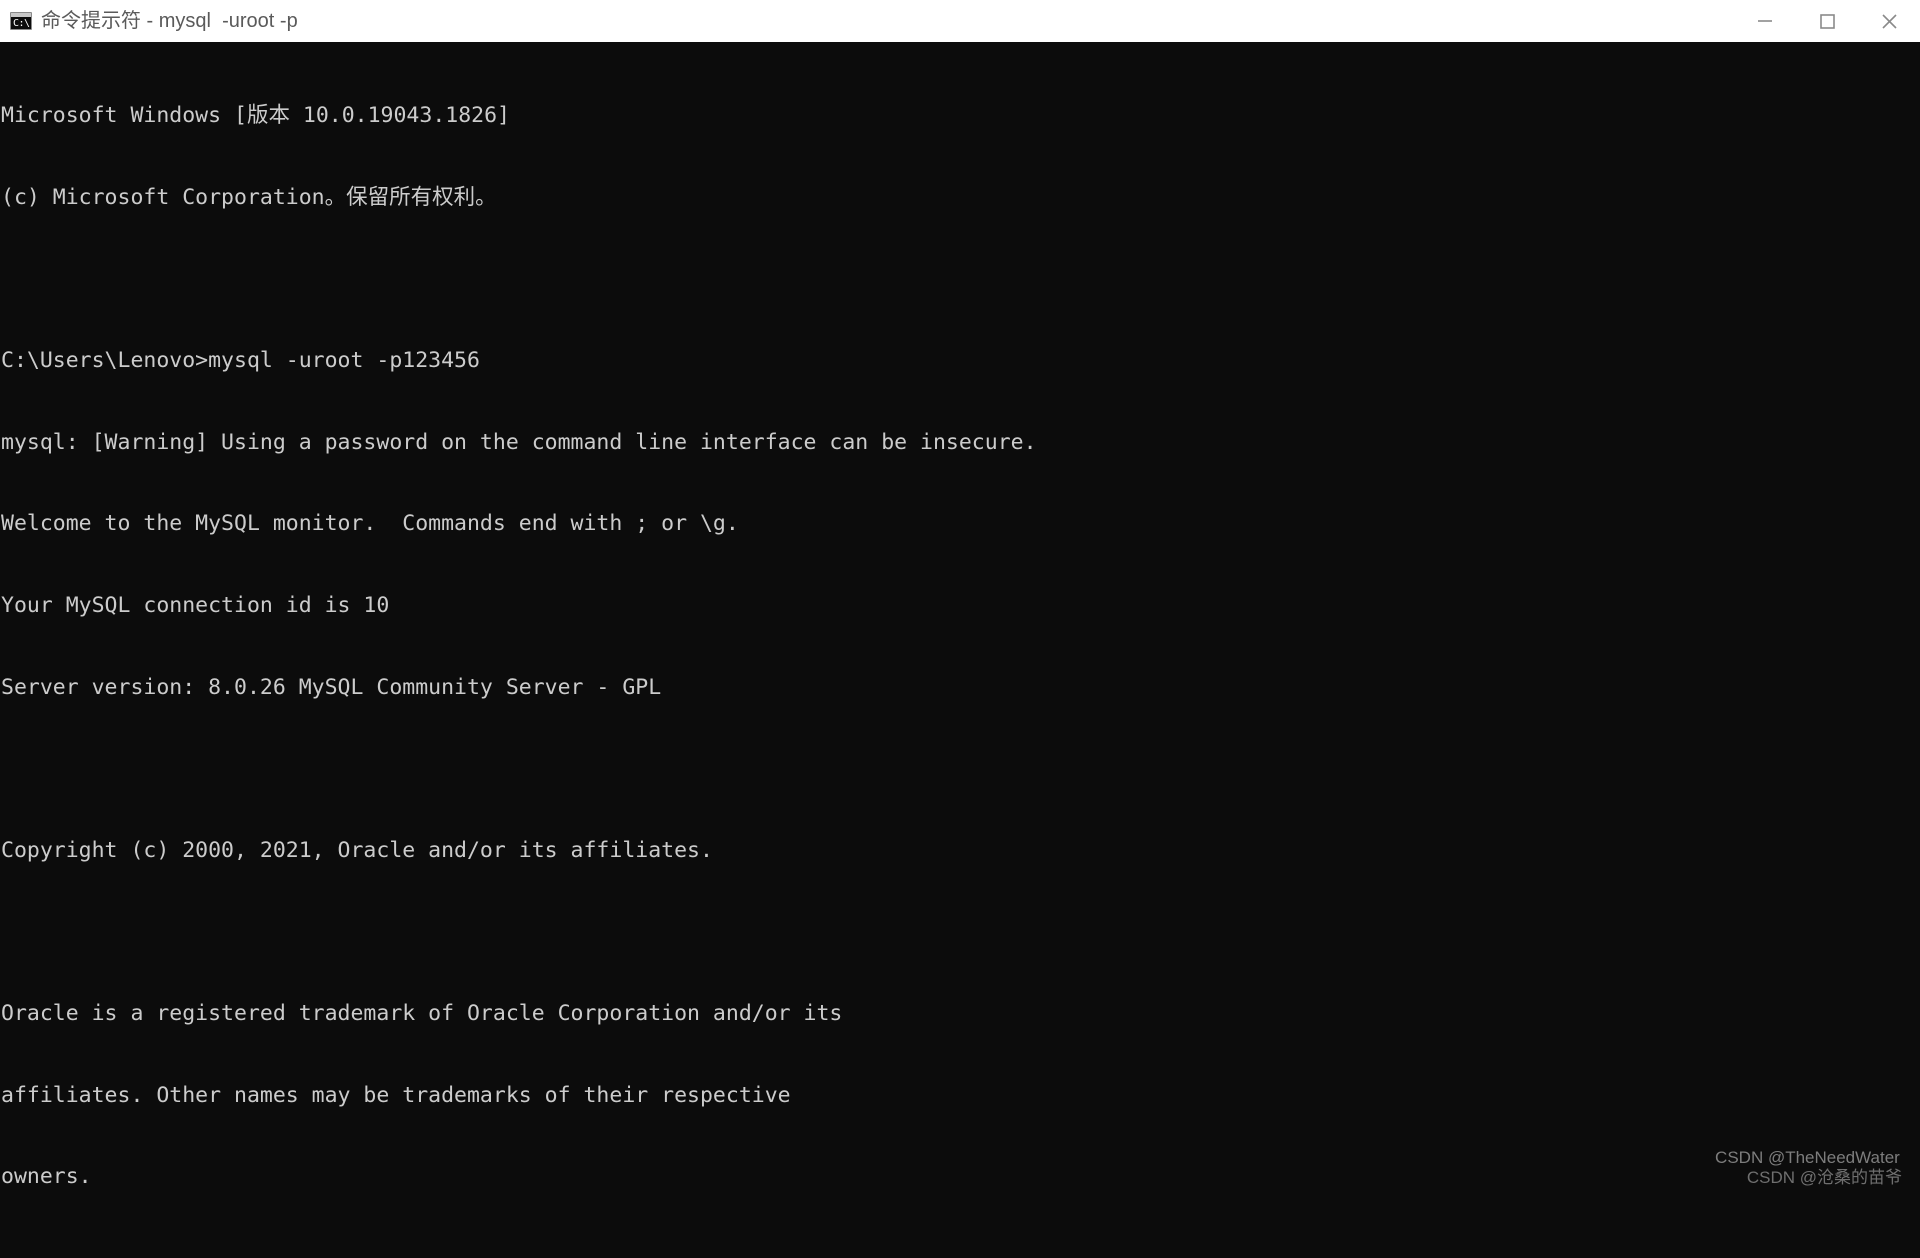  I want to click on close-icon, so click(1889, 21).